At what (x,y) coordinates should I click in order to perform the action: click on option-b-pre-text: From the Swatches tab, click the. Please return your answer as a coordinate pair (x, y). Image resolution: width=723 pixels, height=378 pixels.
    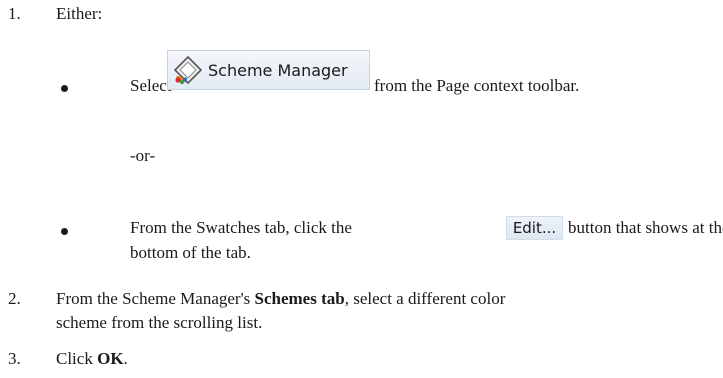
    Looking at the image, I should click on (241, 227).